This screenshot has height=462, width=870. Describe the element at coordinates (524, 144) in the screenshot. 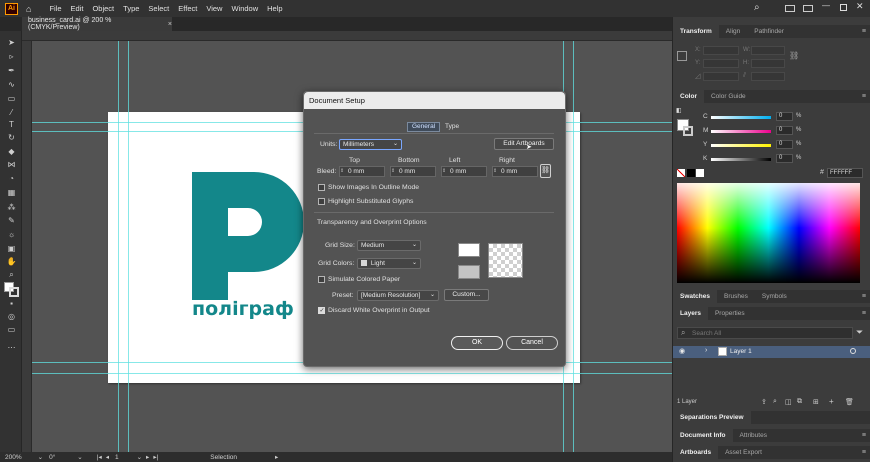

I see `edit-artboards-button: Edit Artboards` at that location.